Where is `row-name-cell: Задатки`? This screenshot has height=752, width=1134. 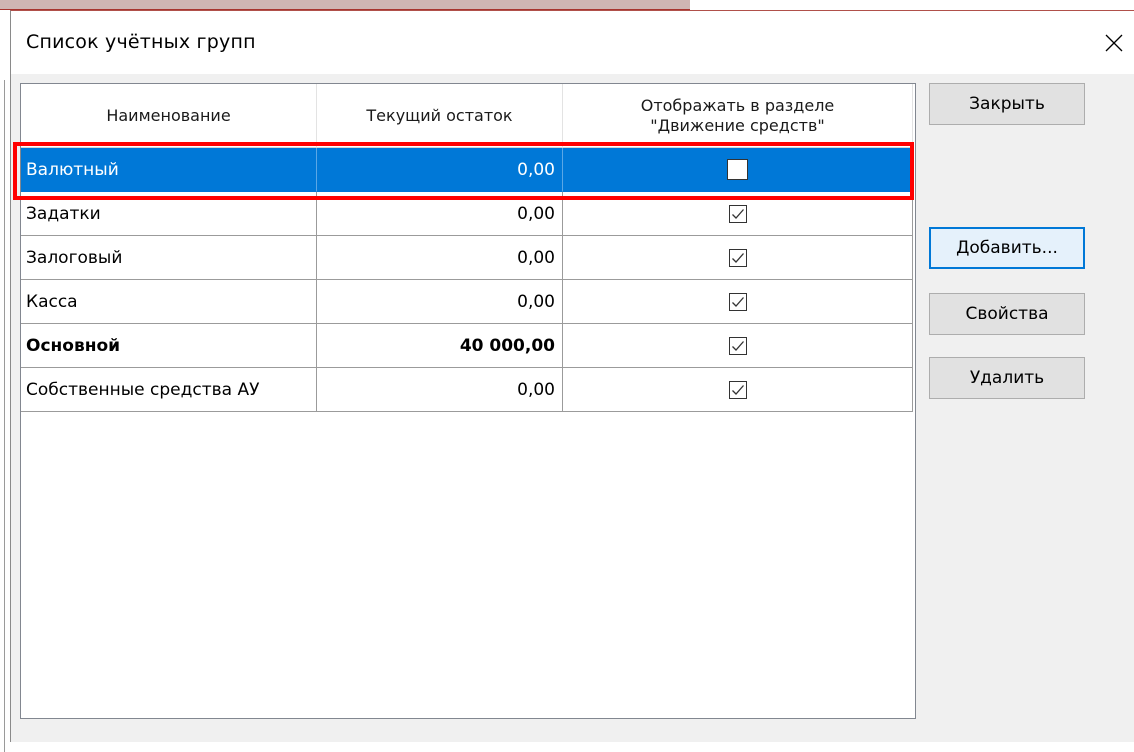 row-name-cell: Задатки is located at coordinates (169, 214).